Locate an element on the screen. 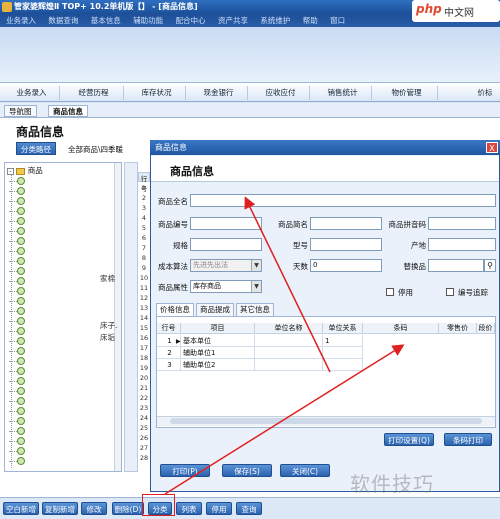  menu-item: 系统维护 is located at coordinates (275, 20).